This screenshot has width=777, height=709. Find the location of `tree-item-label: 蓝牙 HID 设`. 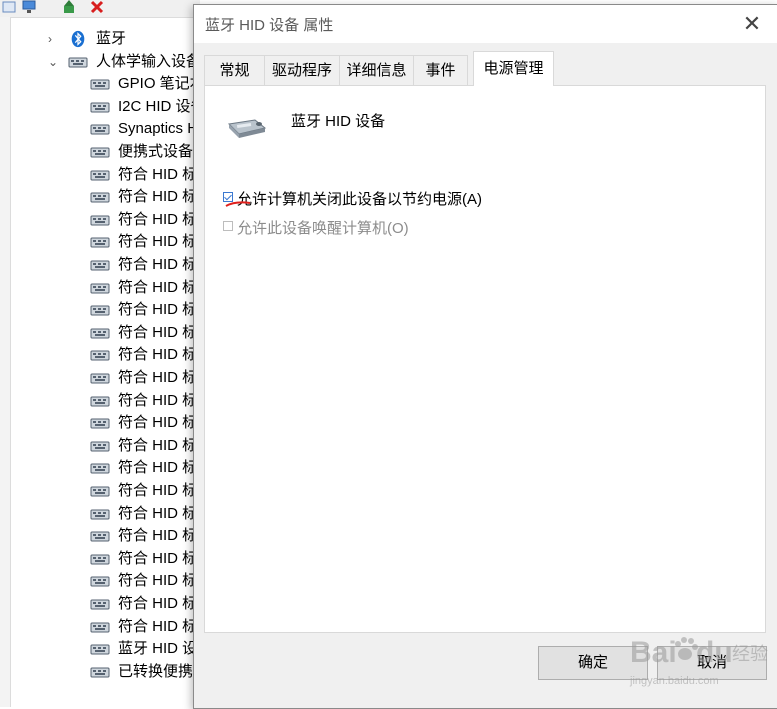

tree-item-label: 蓝牙 HID 设 is located at coordinates (158, 649).